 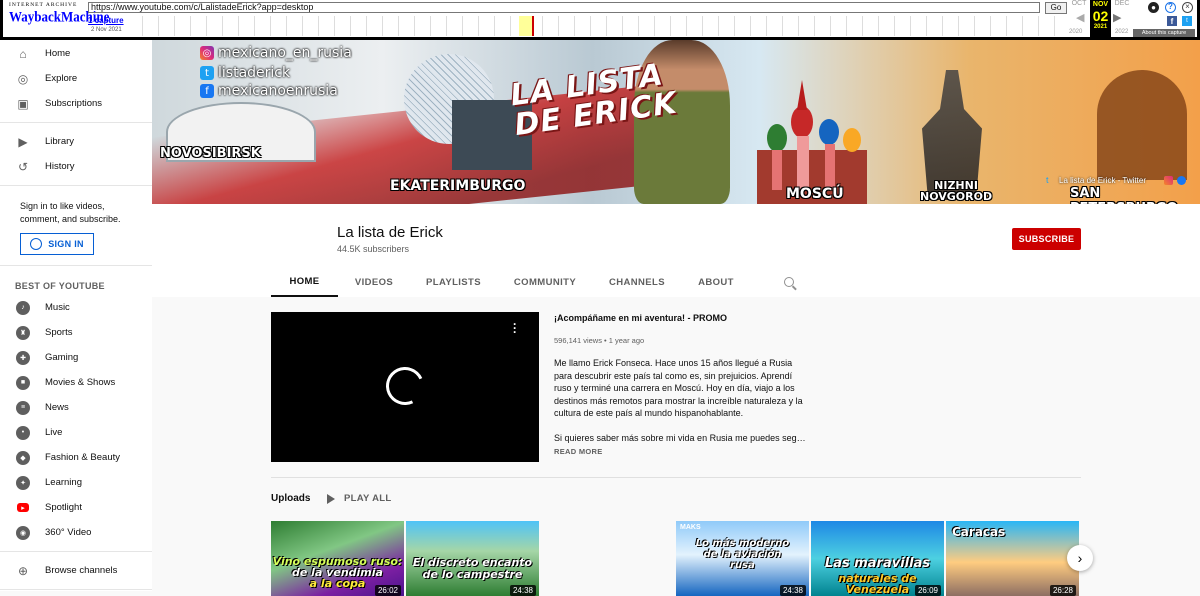 I want to click on city-label-line2: NOVGOROD, so click(x=956, y=196).